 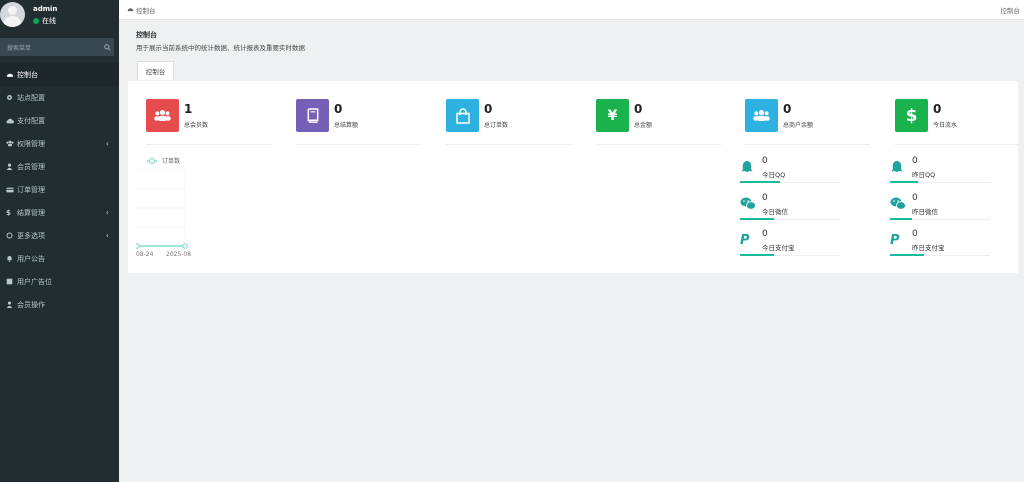 I want to click on circle-icon, so click(x=11, y=235).